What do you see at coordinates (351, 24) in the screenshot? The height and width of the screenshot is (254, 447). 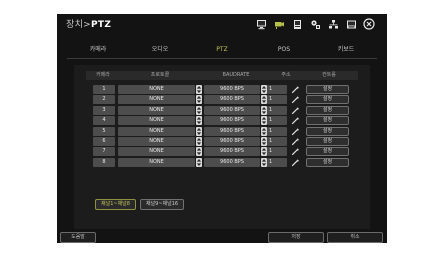 I see `storage-icon` at bounding box center [351, 24].